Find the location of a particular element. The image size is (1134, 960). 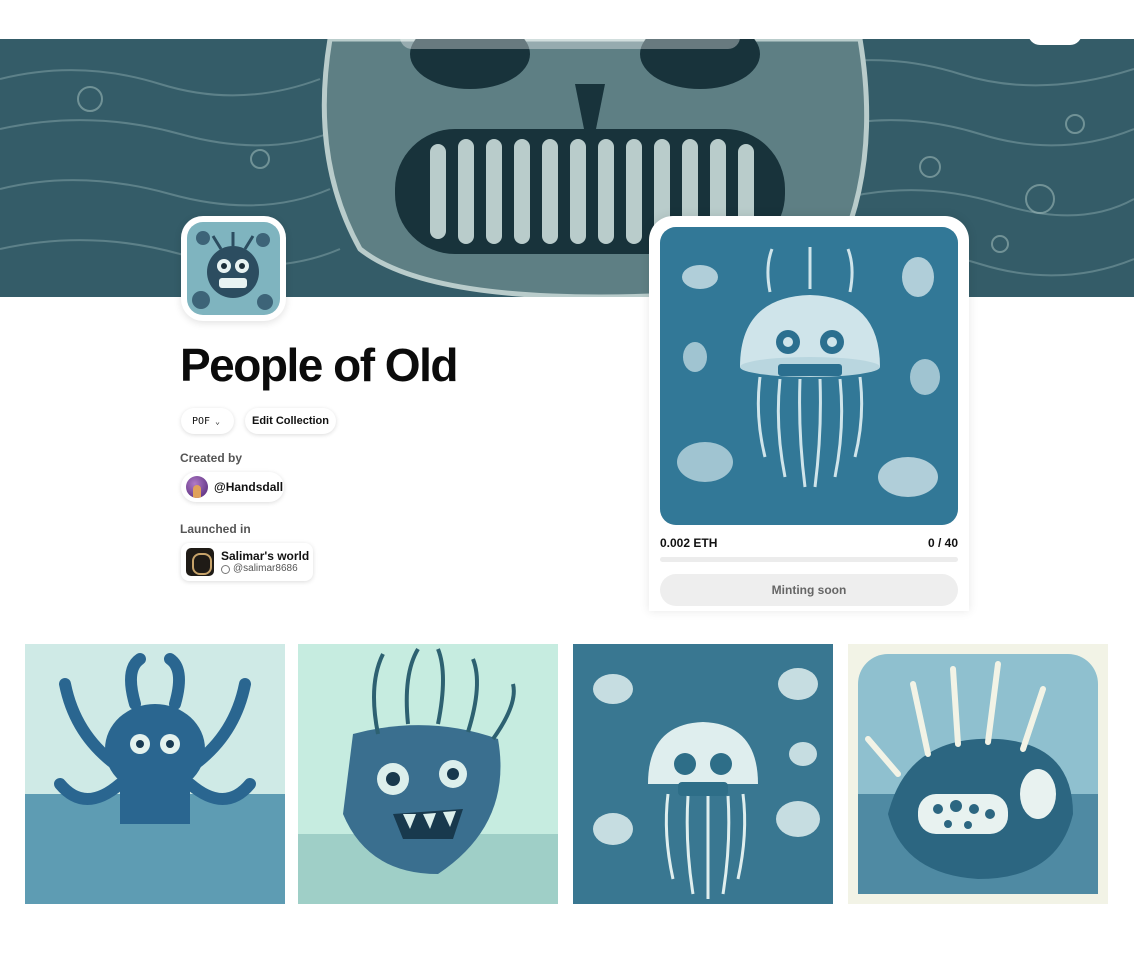

gallery-item-octopus is located at coordinates (155, 774).